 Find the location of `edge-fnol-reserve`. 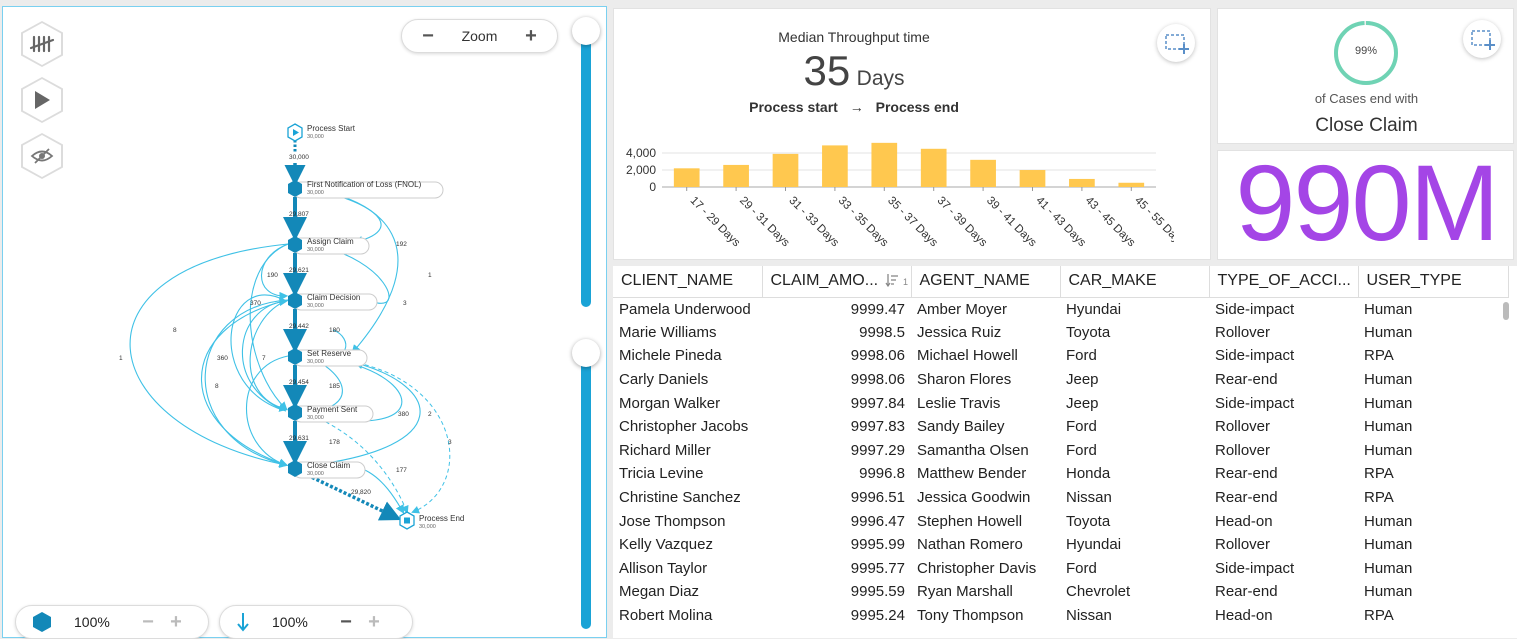

edge-fnol-reserve is located at coordinates (350, 270).